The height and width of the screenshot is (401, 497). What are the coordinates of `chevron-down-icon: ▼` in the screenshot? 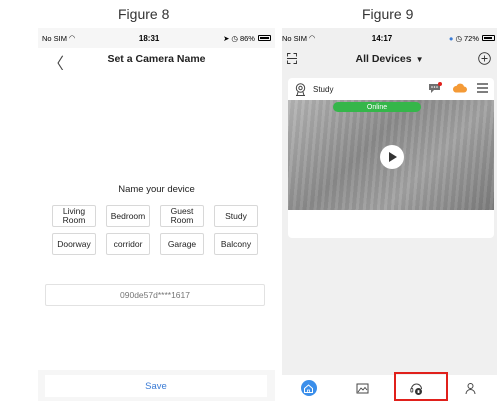 It's located at (419, 59).